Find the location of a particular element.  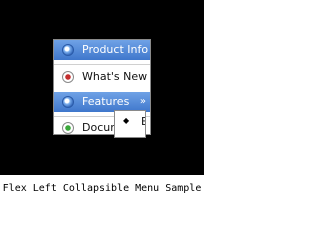

page-caption: Flex Left Collapsible Menu Sample is located at coordinates (102, 188).